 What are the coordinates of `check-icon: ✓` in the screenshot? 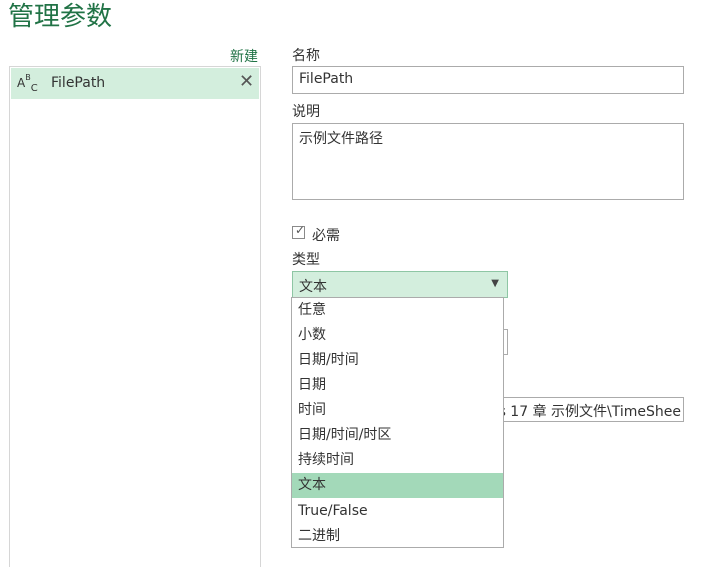 It's located at (300, 230).